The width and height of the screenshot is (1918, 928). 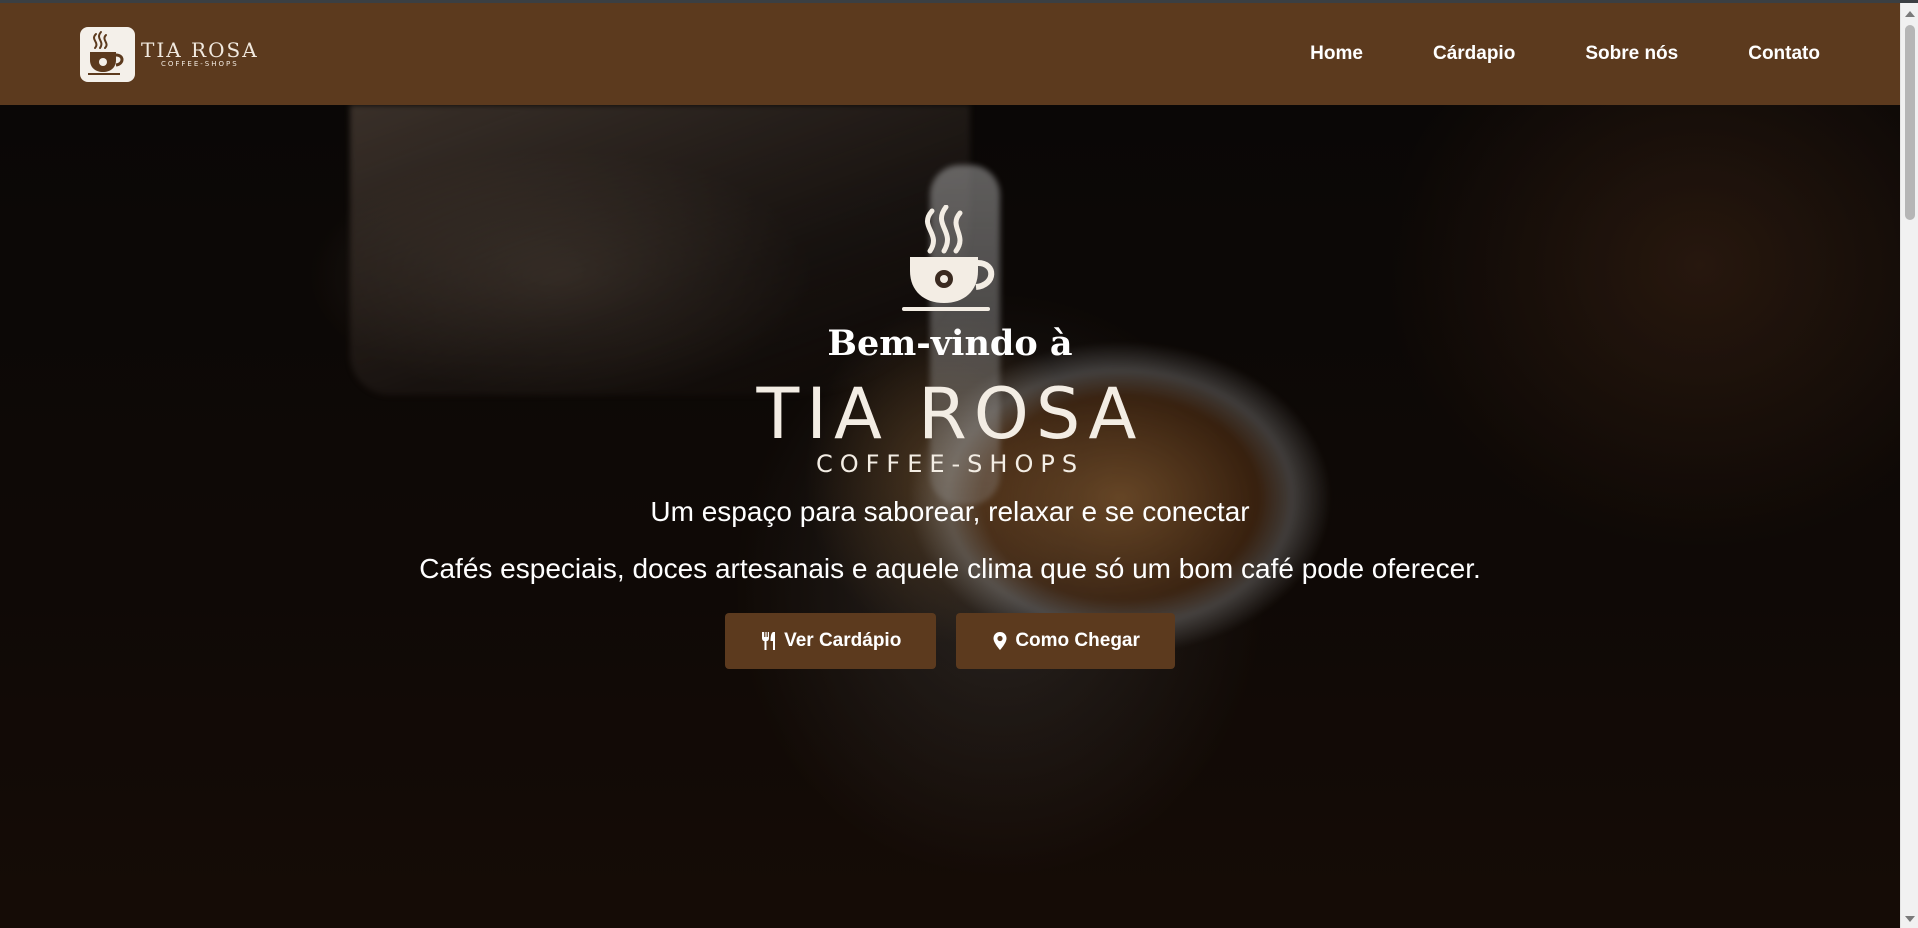 I want to click on nav-link-sobre-nos: Sobre nós, so click(x=1631, y=54).